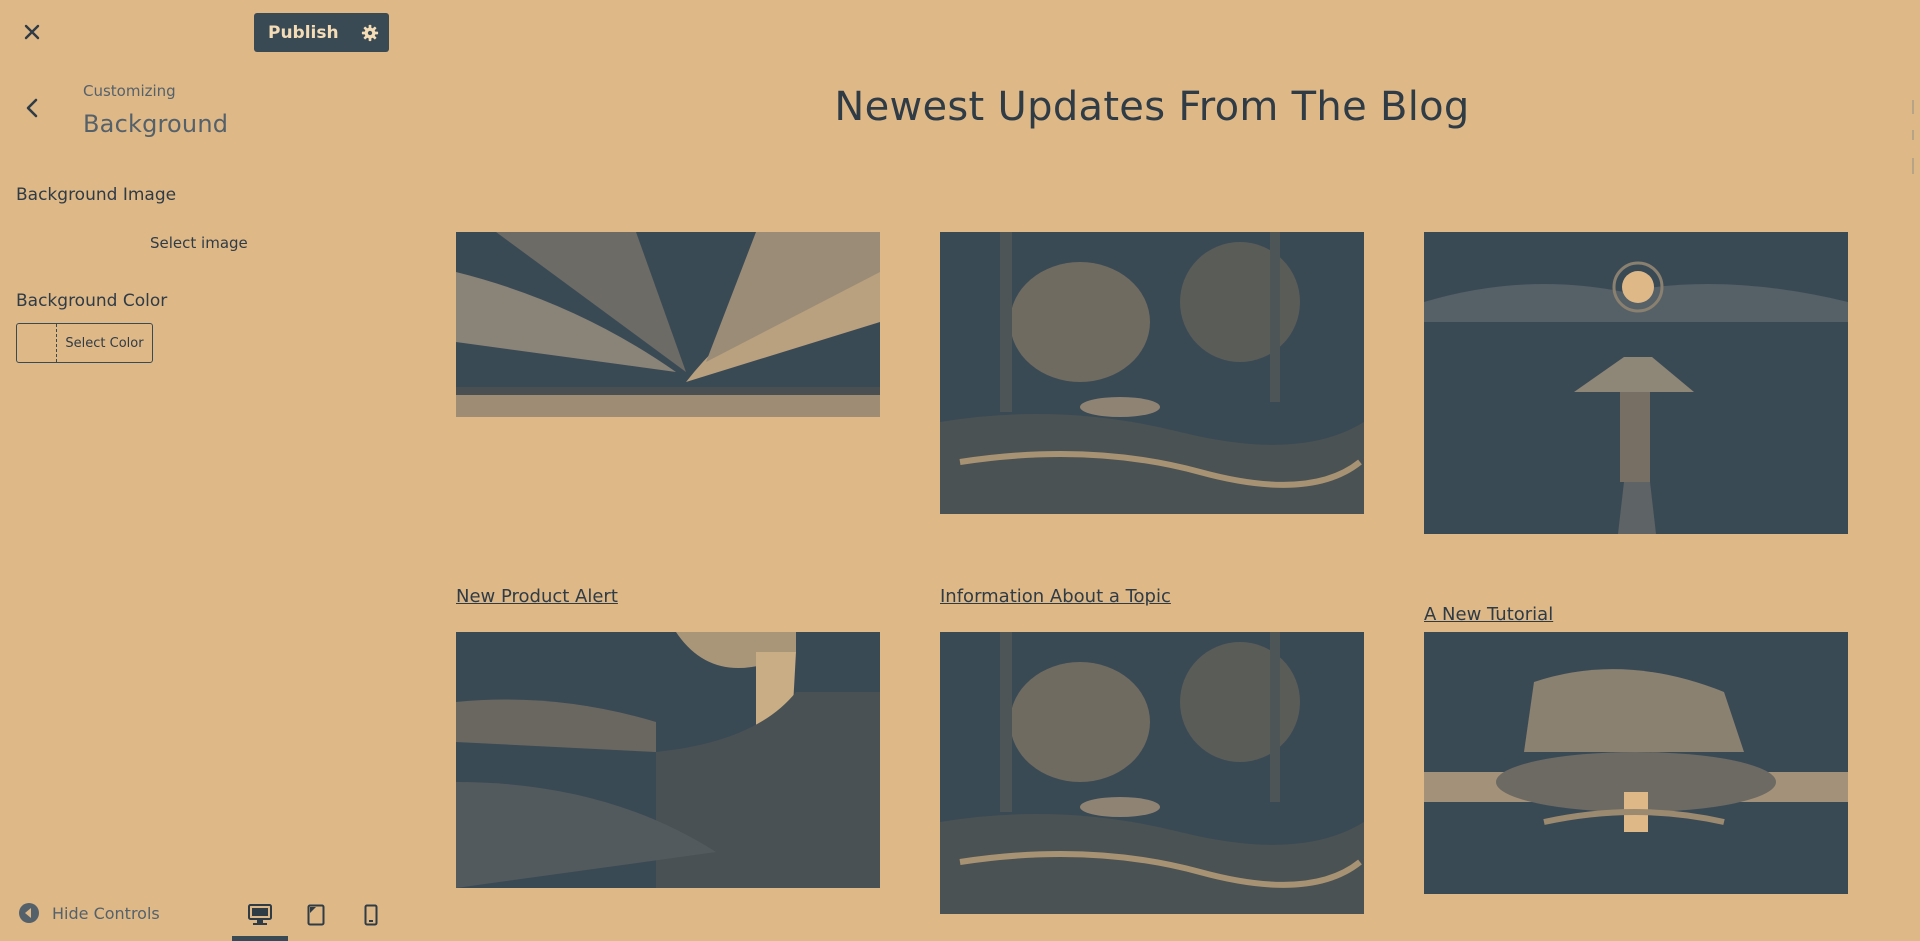 The height and width of the screenshot is (941, 1920). Describe the element at coordinates (260, 914) in the screenshot. I see `desktop-icon` at that location.